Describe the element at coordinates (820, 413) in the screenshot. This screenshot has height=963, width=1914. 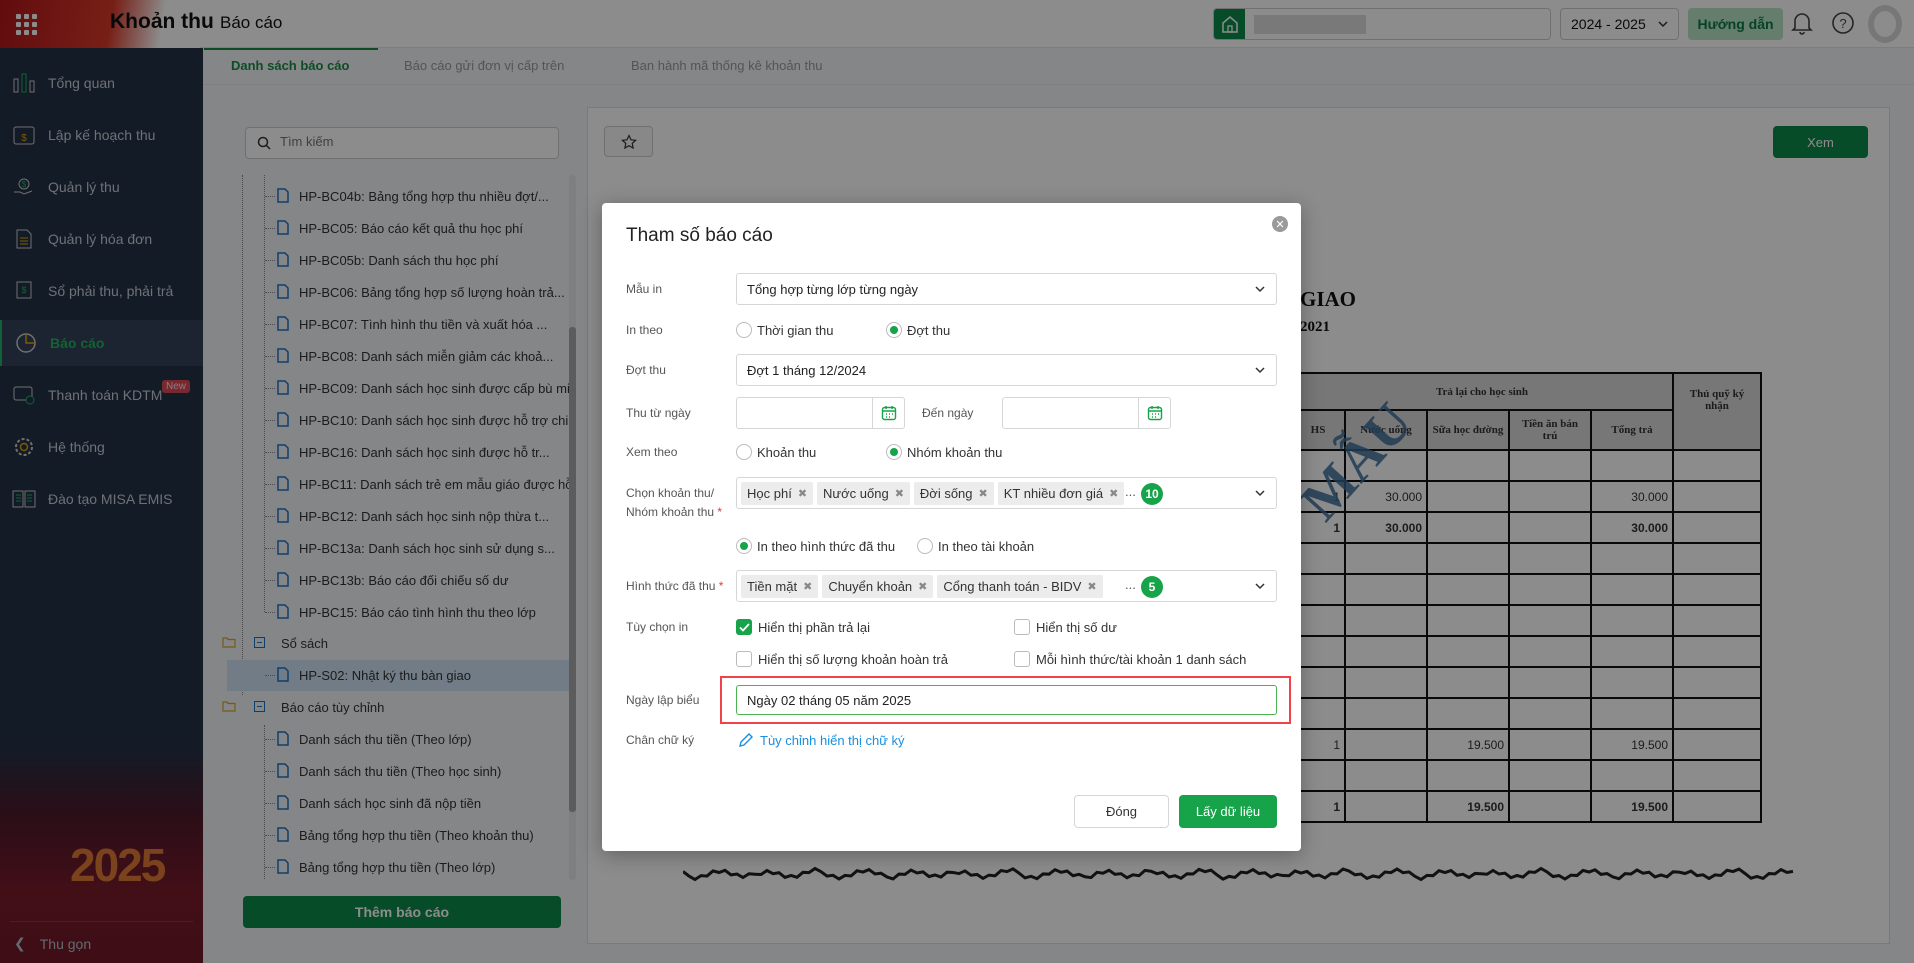
I see `from-date-input` at that location.